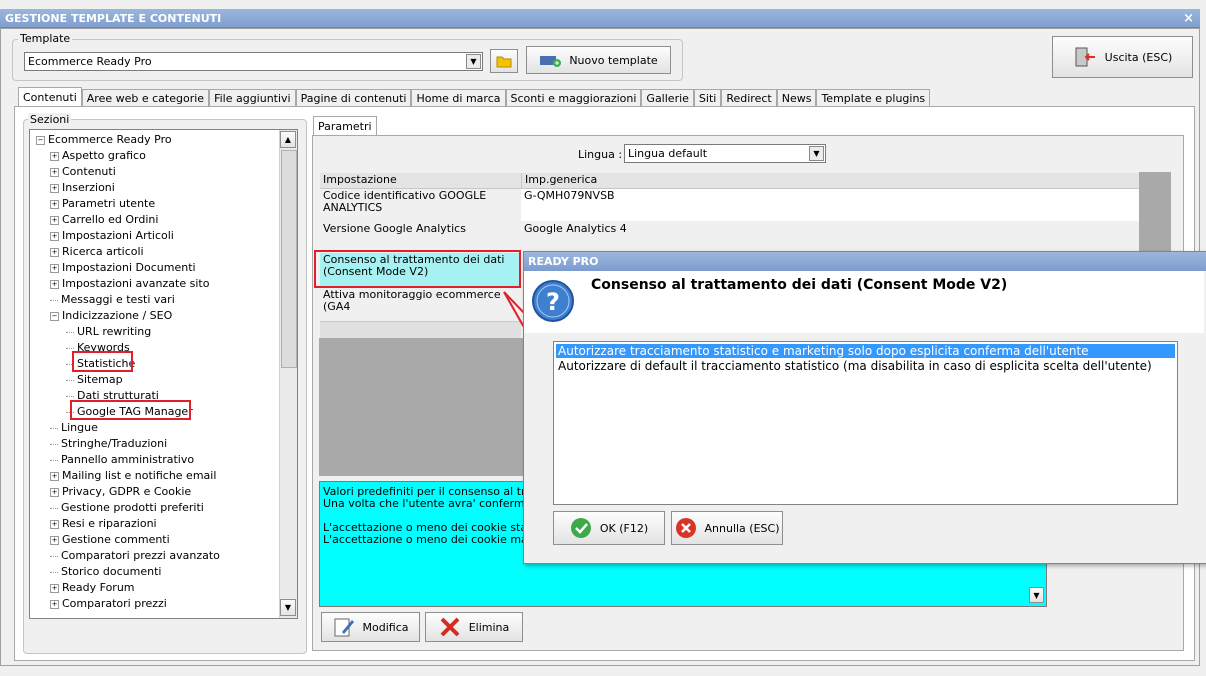  What do you see at coordinates (489, 627) in the screenshot?
I see `delete-label: Elimina` at bounding box center [489, 627].